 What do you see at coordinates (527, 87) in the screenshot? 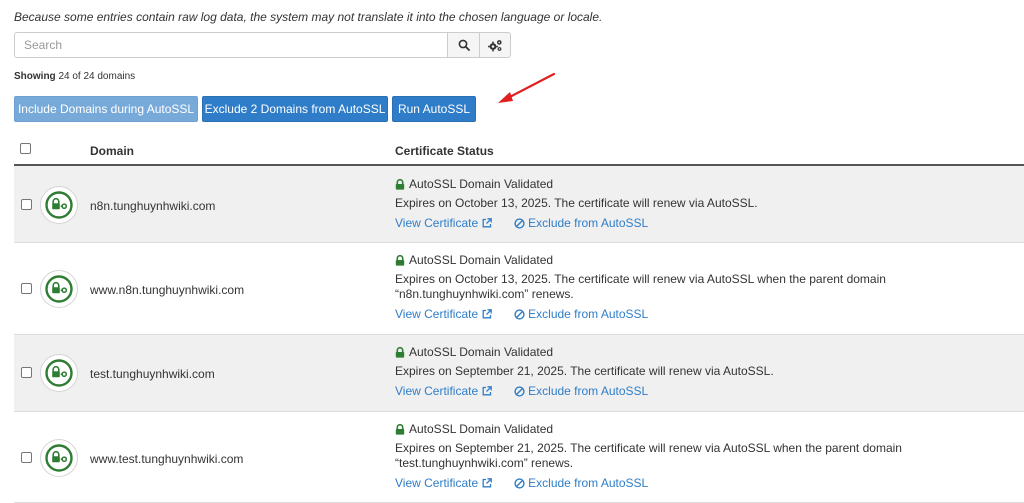
I see `red-arrow-annotation` at bounding box center [527, 87].